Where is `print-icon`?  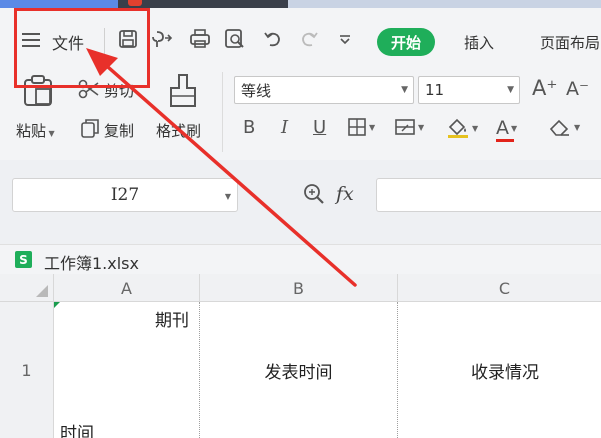 print-icon is located at coordinates (200, 39).